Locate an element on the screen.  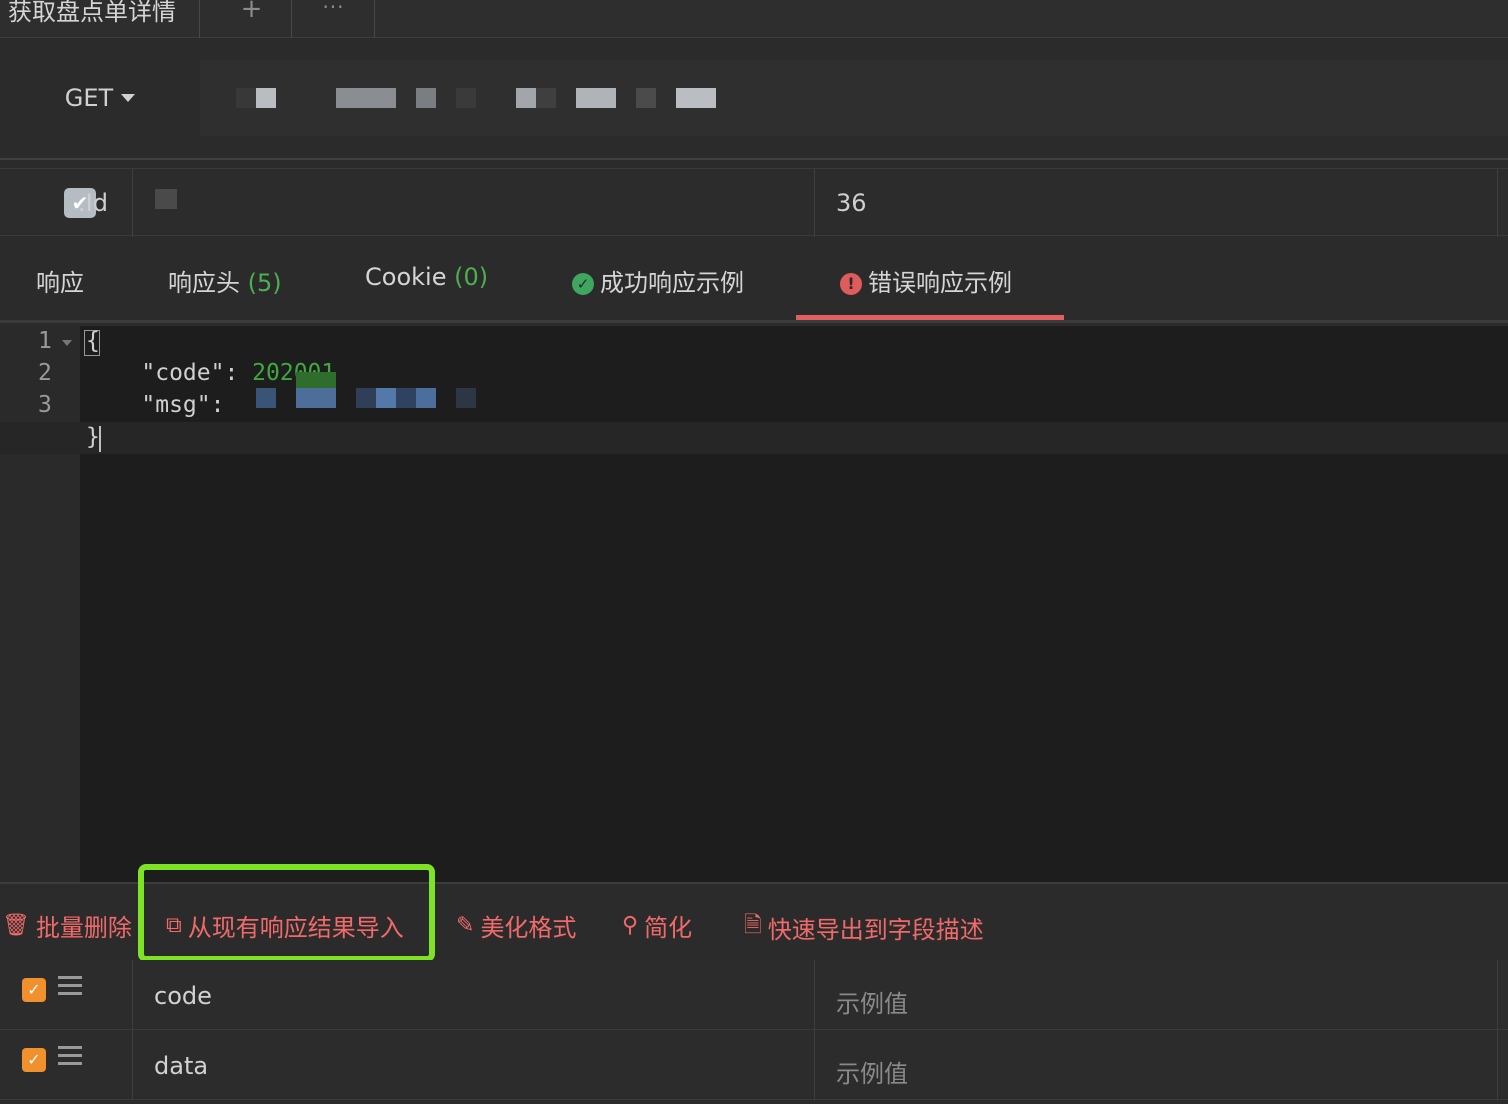
simplify-label: 简化 is located at coordinates (668, 928).